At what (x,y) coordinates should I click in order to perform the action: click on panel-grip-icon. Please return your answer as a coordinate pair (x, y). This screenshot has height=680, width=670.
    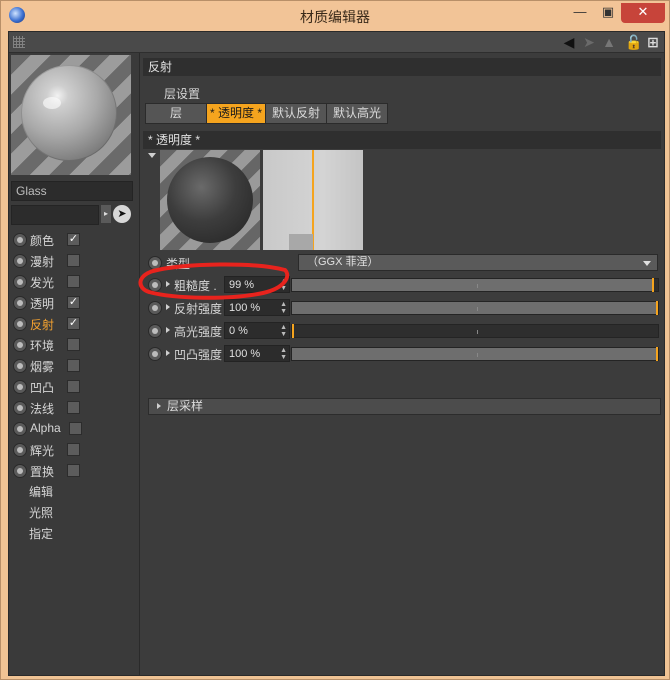
    Looking at the image, I should click on (19, 42).